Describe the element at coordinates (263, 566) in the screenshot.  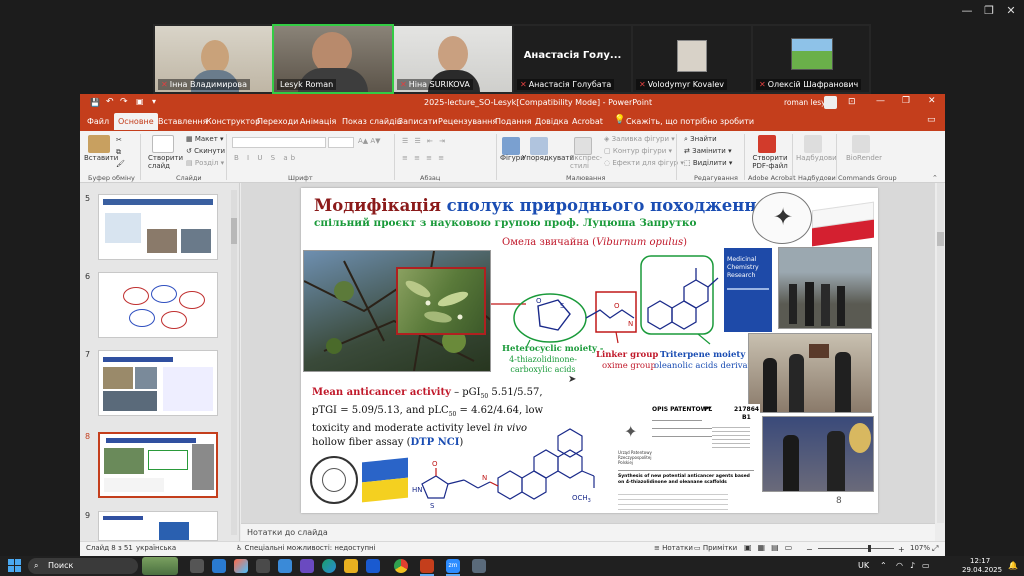
I see `store-icon` at that location.